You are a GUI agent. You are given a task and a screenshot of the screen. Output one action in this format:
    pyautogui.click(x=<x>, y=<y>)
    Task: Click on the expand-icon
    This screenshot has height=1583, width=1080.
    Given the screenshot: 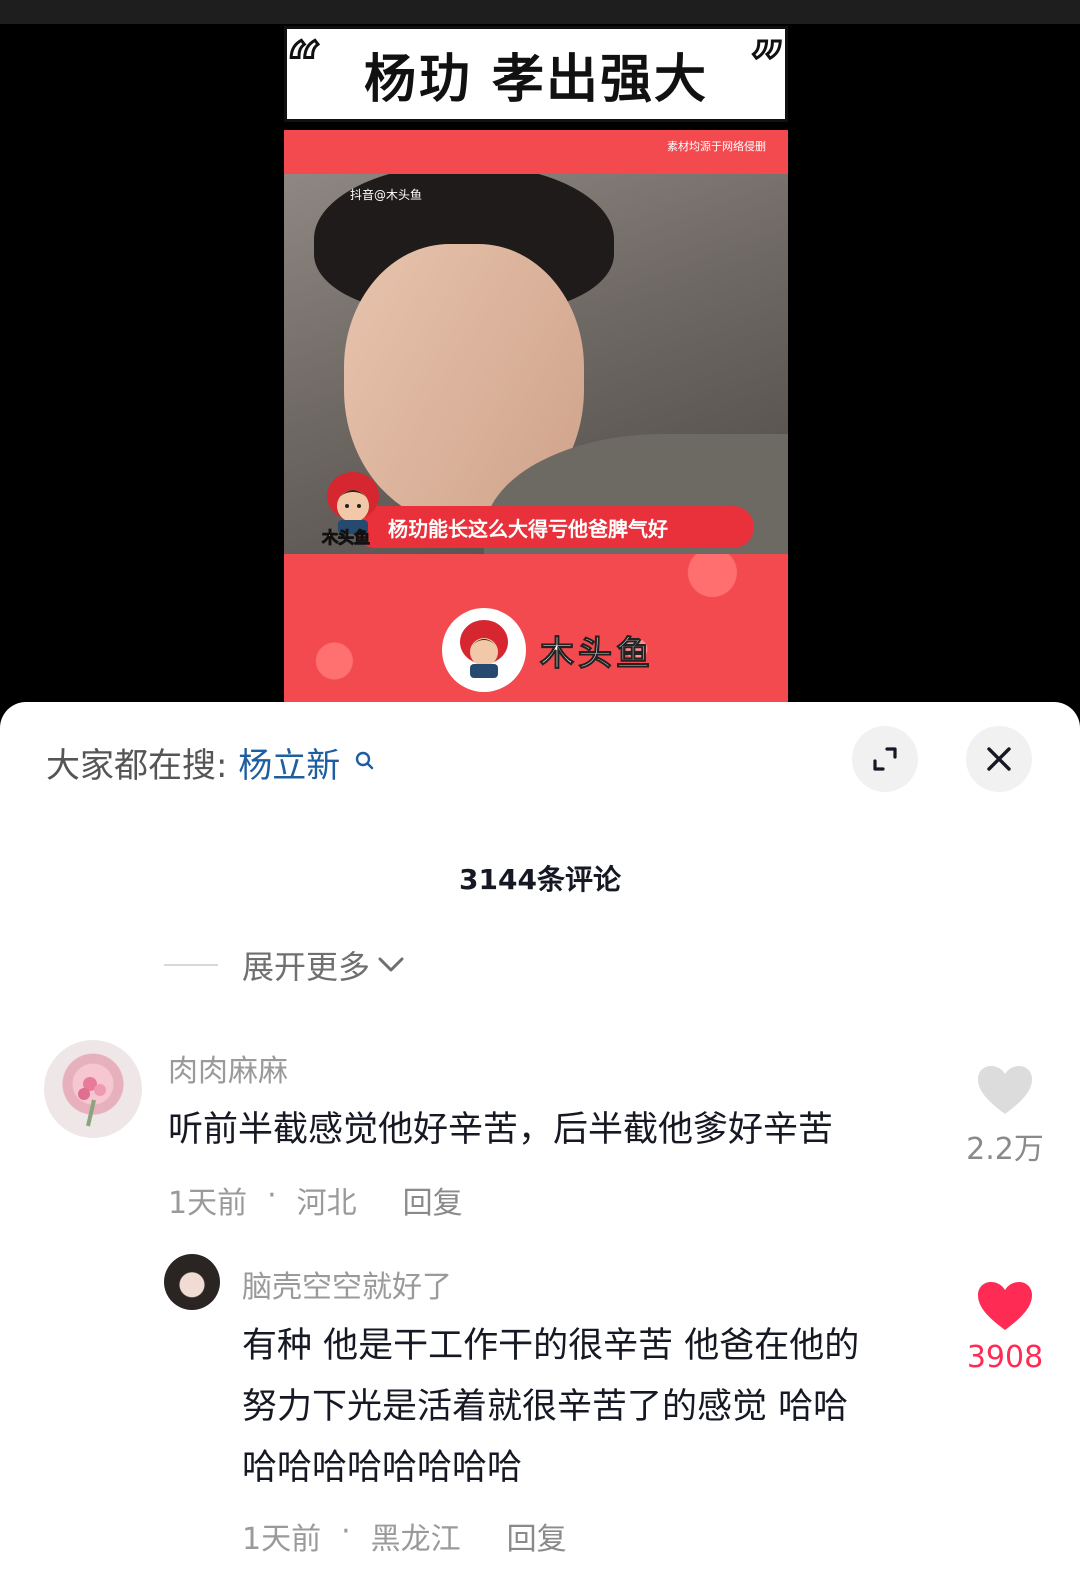 What is the action you would take?
    pyautogui.click(x=885, y=759)
    